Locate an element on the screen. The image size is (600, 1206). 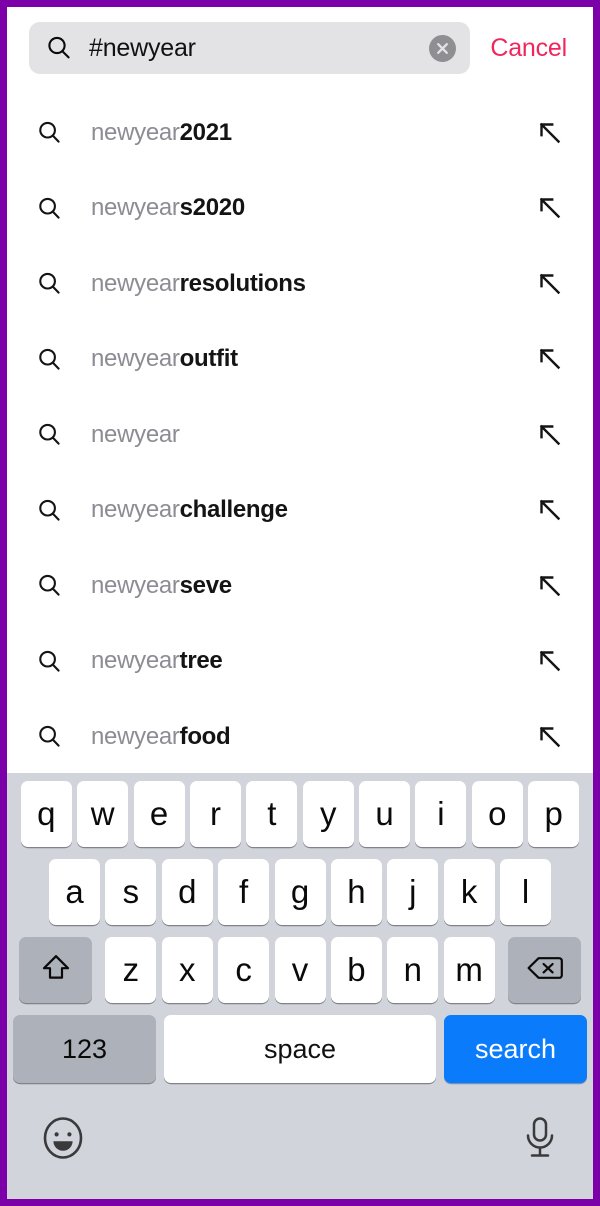
key-u: u is located at coordinates (385, 814).